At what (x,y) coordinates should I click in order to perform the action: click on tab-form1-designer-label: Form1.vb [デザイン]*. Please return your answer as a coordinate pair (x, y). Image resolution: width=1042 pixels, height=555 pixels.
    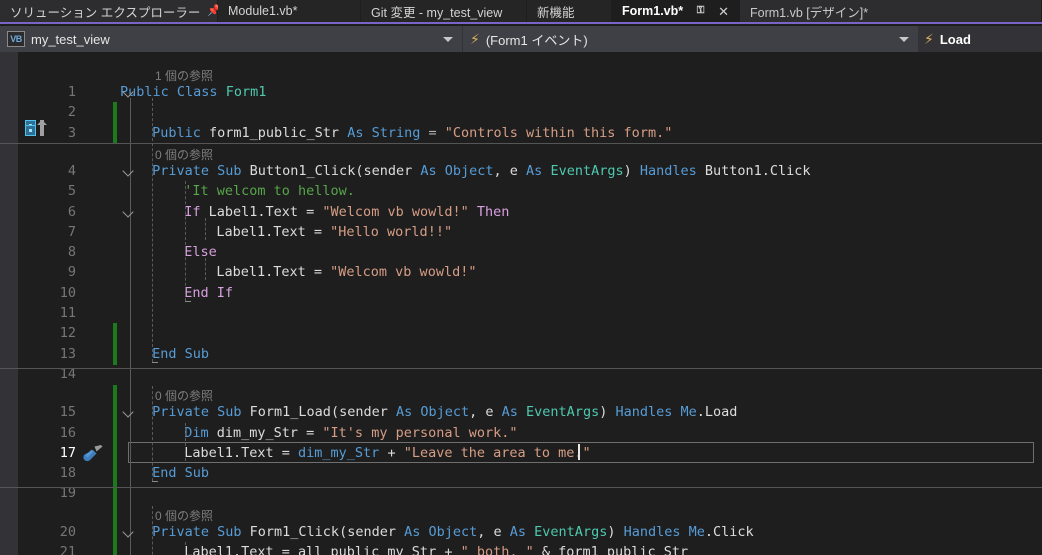
    Looking at the image, I should click on (809, 12).